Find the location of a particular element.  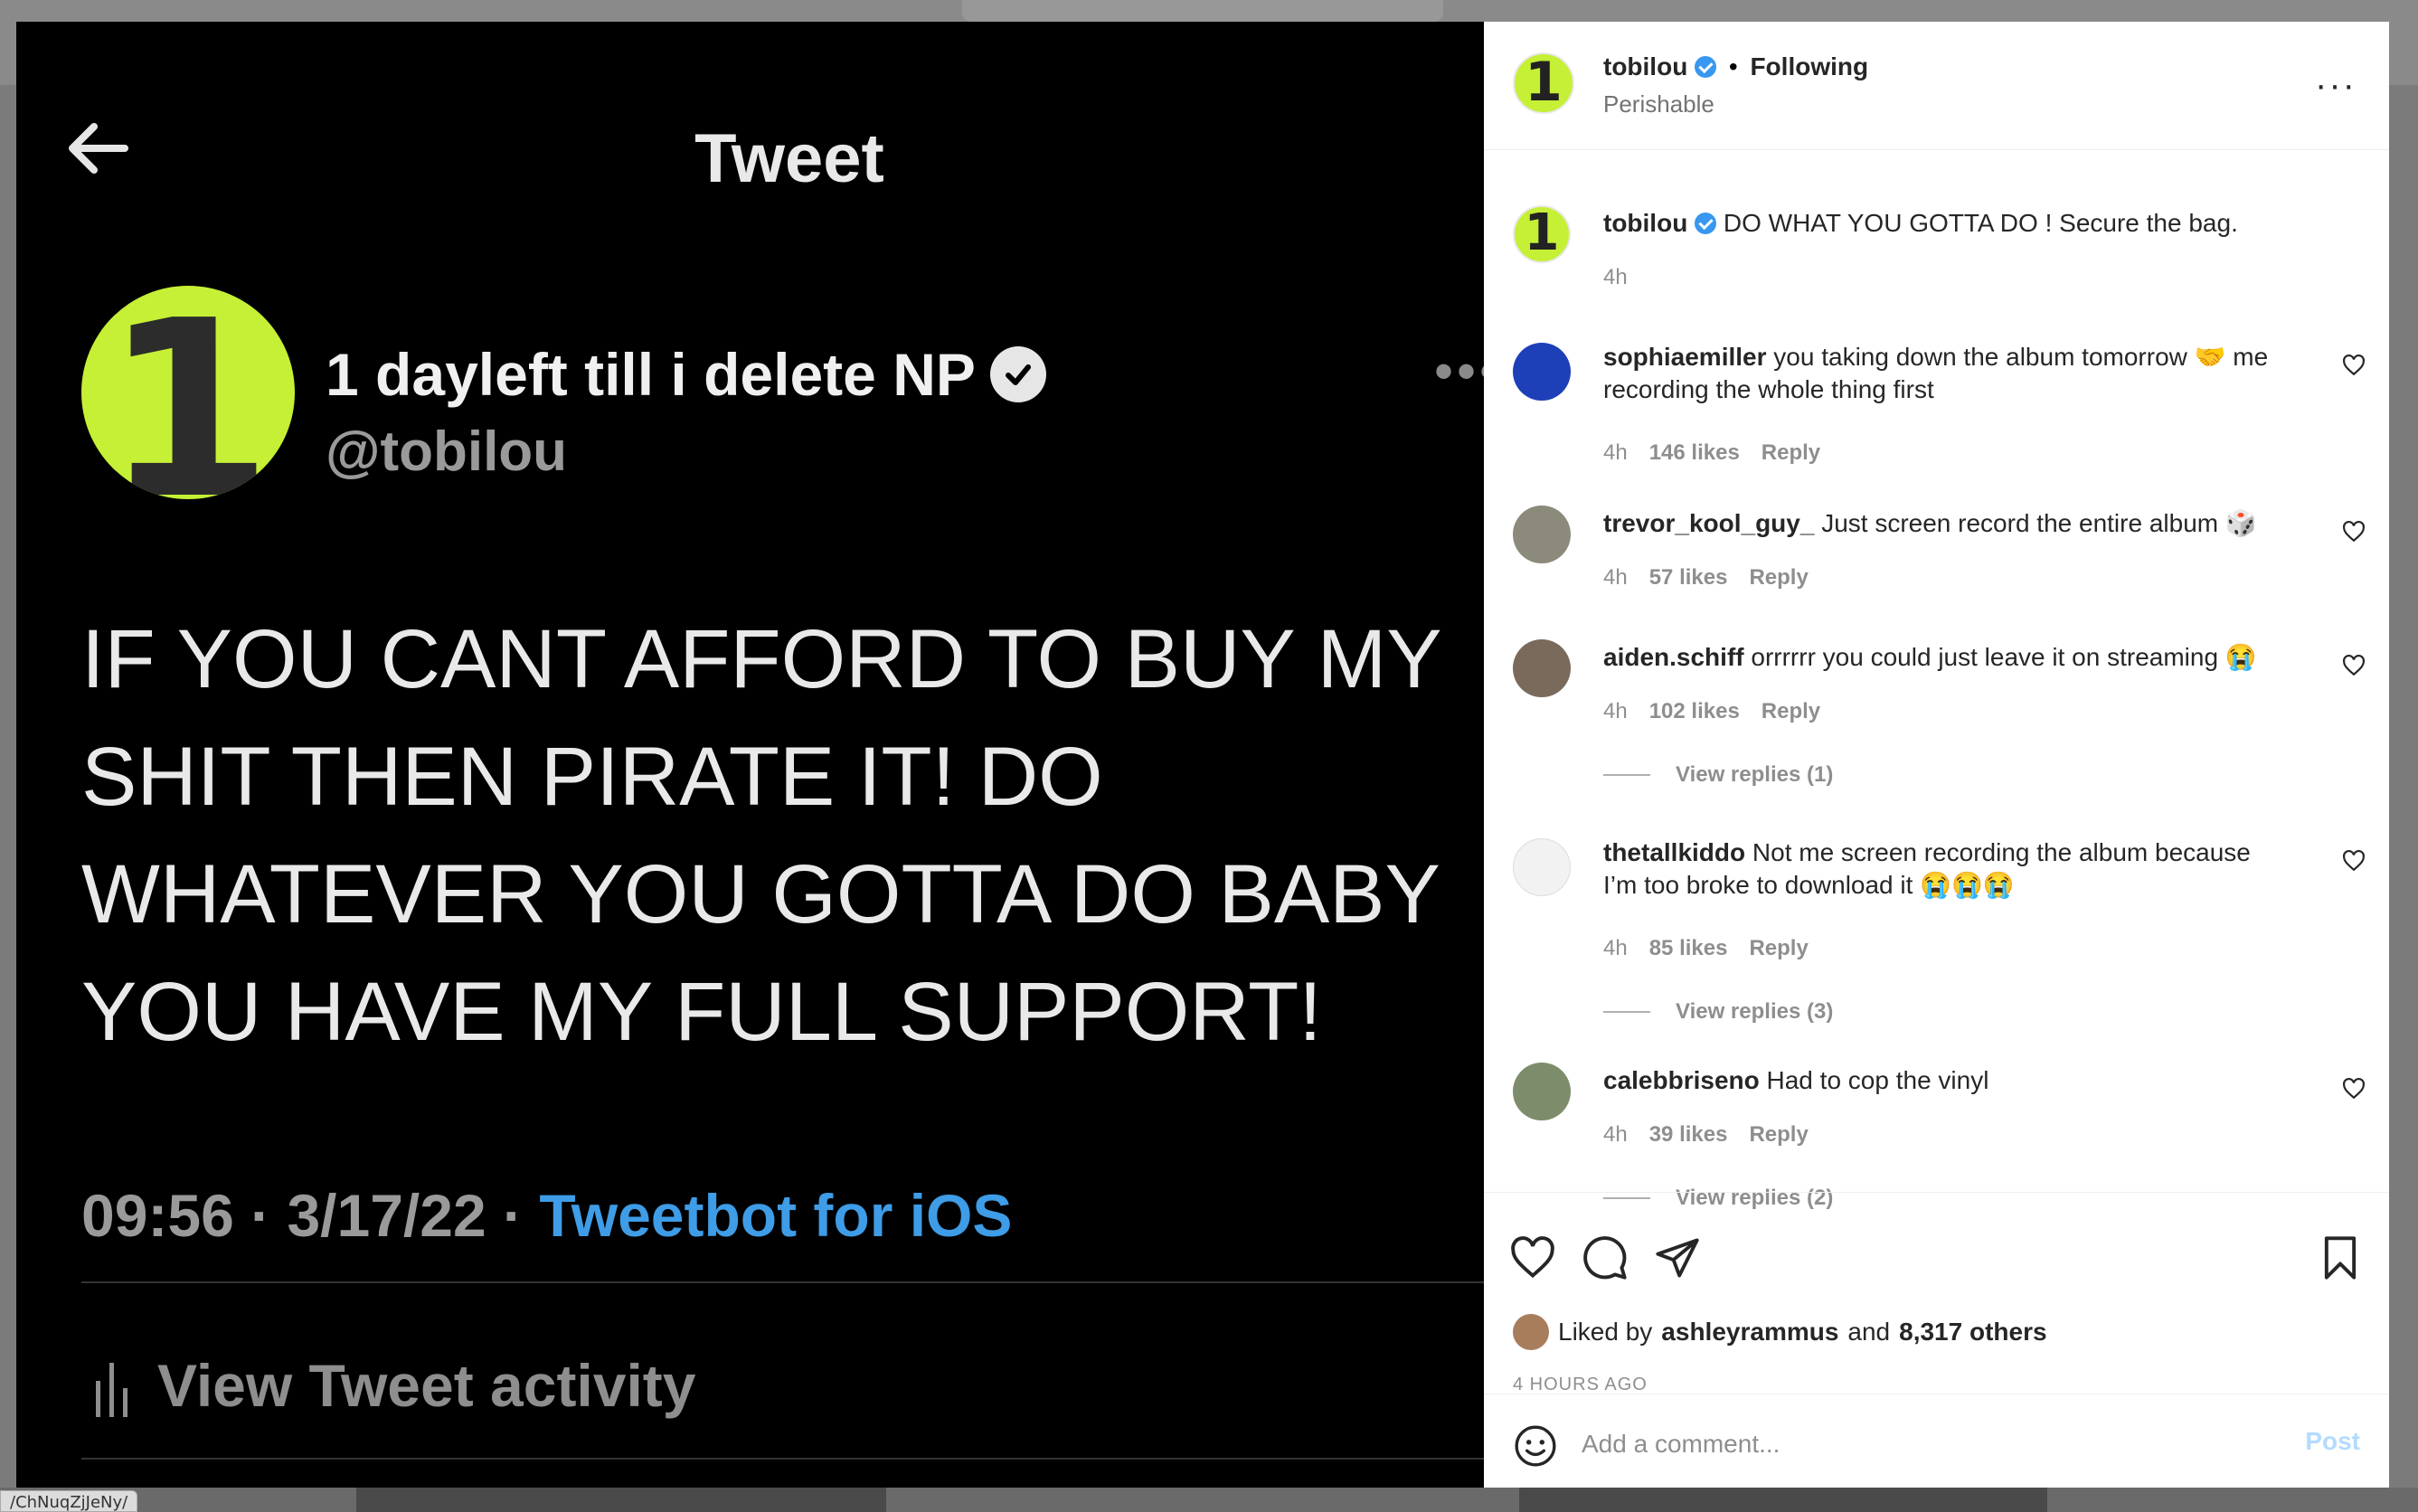

view-replies-button: View replies (1) is located at coordinates (1718, 775).